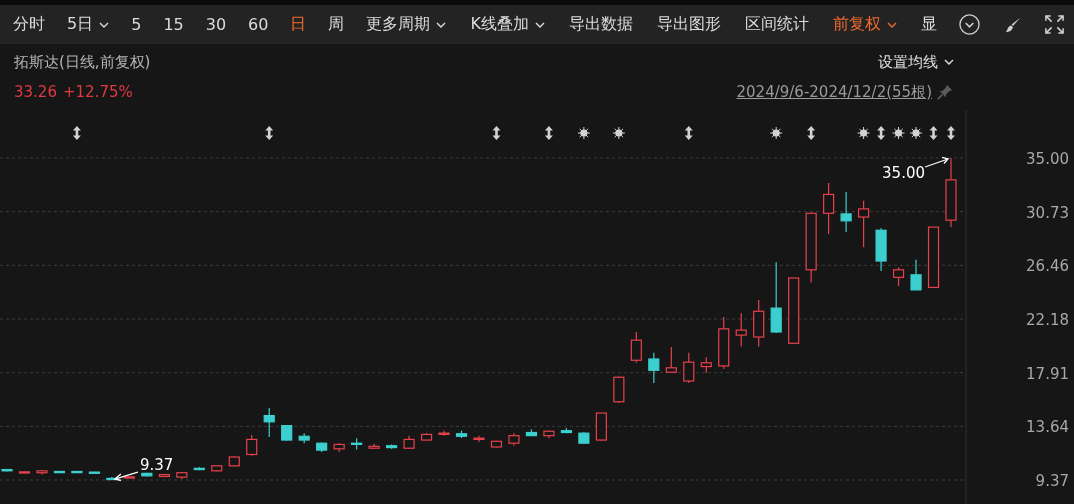 Image resolution: width=1074 pixels, height=504 pixels. I want to click on low-price-label: 9.37, so click(156, 465).